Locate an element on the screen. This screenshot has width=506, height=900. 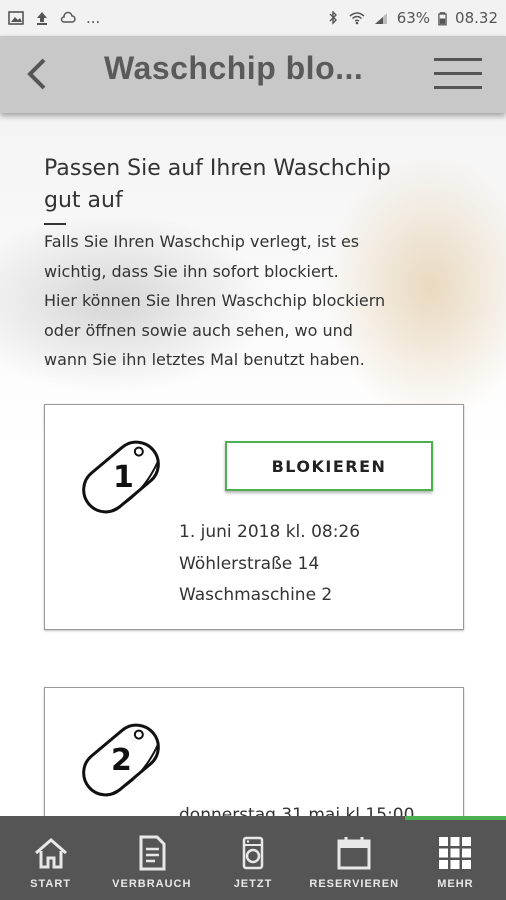
document-icon is located at coordinates (152, 853).